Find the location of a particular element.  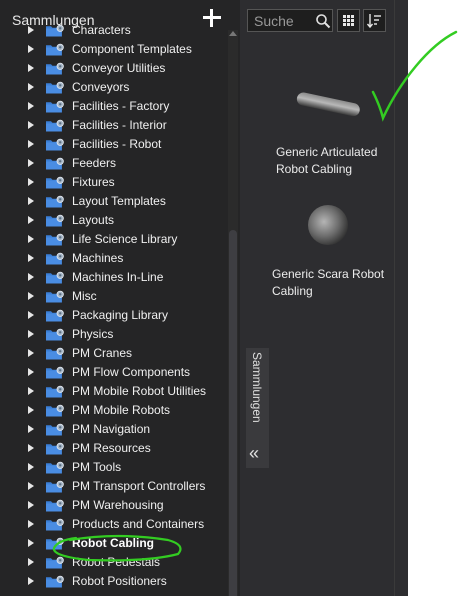

tree-item-label: Machines is located at coordinates (98, 258).